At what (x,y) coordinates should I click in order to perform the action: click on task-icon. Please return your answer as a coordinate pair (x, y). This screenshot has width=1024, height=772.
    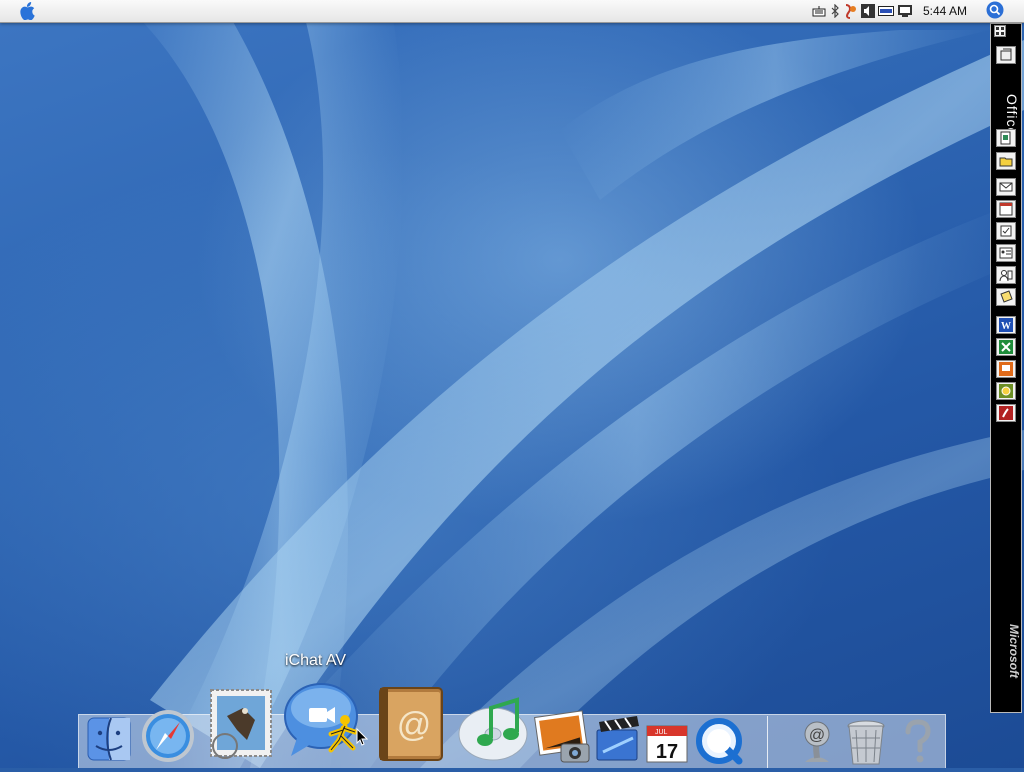
    Looking at the image, I should click on (1006, 231).